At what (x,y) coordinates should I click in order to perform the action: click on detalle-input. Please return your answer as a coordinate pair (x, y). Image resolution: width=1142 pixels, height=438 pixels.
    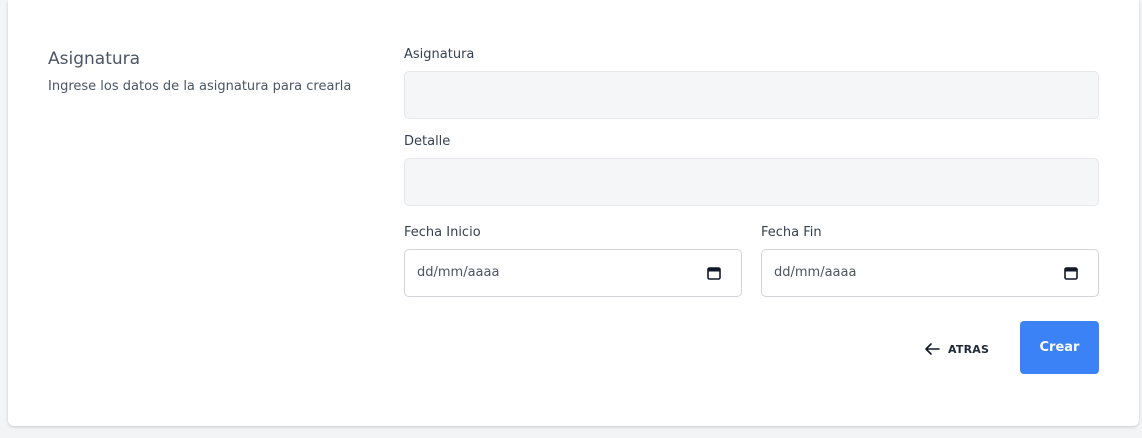
    Looking at the image, I should click on (751, 182).